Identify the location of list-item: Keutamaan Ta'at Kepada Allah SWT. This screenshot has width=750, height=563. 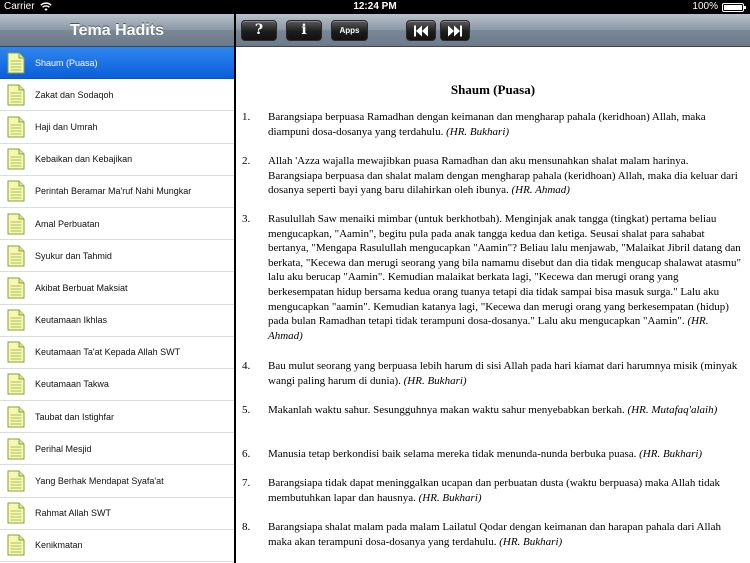
(117, 352).